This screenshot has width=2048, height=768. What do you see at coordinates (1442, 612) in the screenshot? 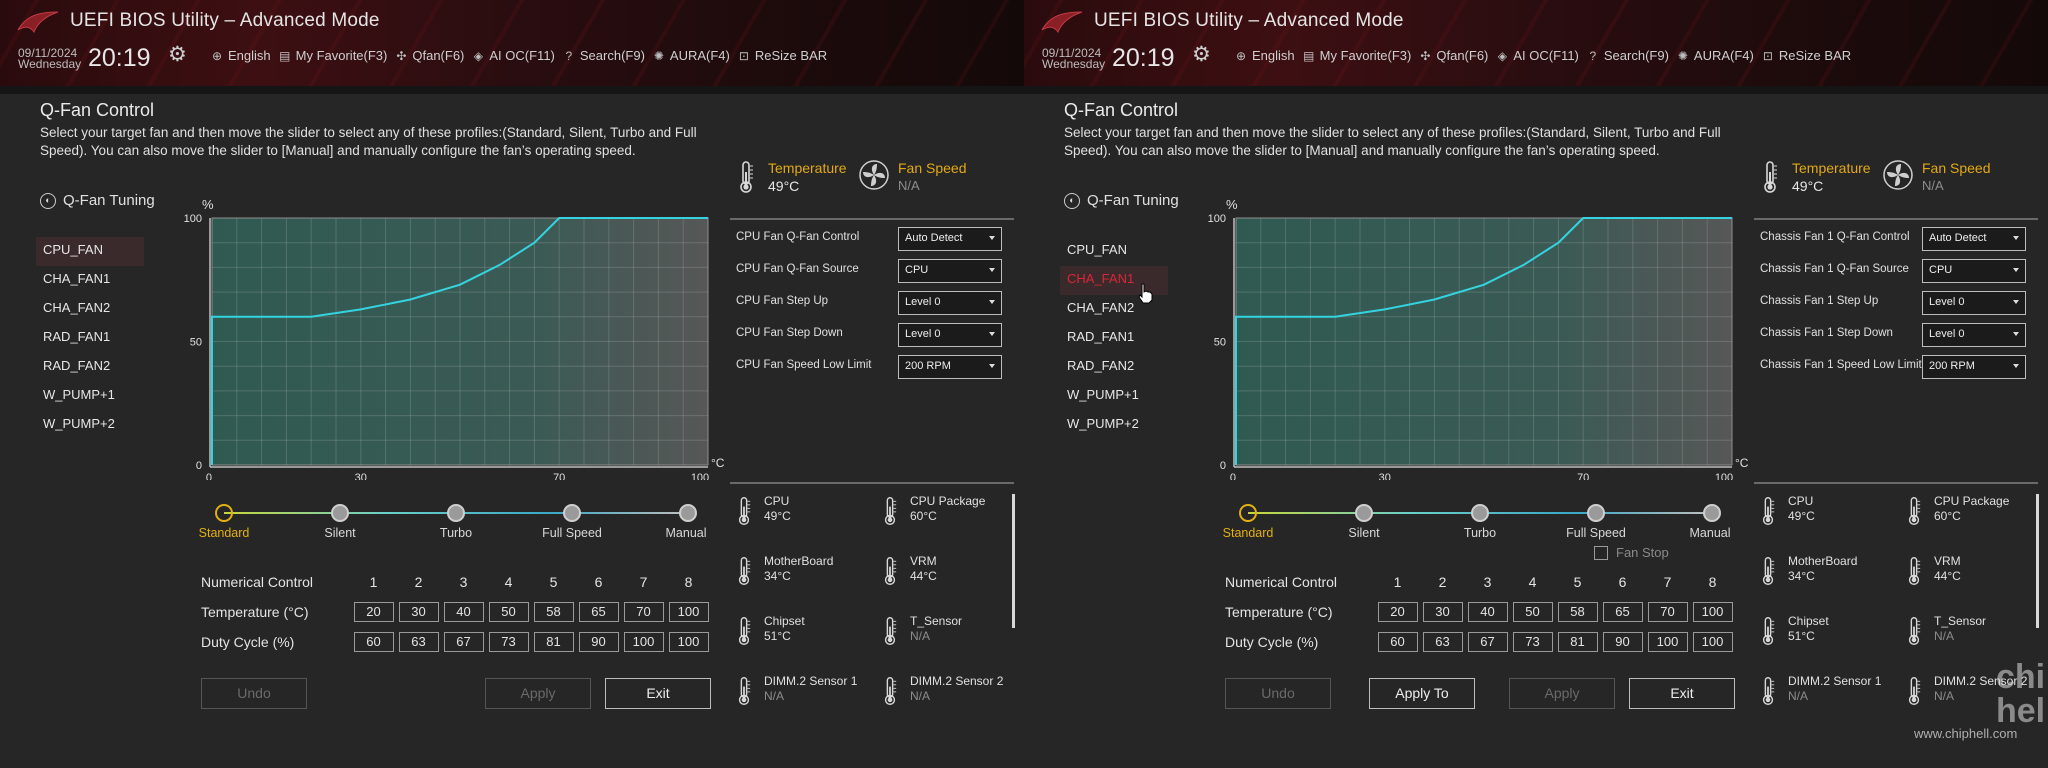
I see `temperature-input-2: 30` at bounding box center [1442, 612].